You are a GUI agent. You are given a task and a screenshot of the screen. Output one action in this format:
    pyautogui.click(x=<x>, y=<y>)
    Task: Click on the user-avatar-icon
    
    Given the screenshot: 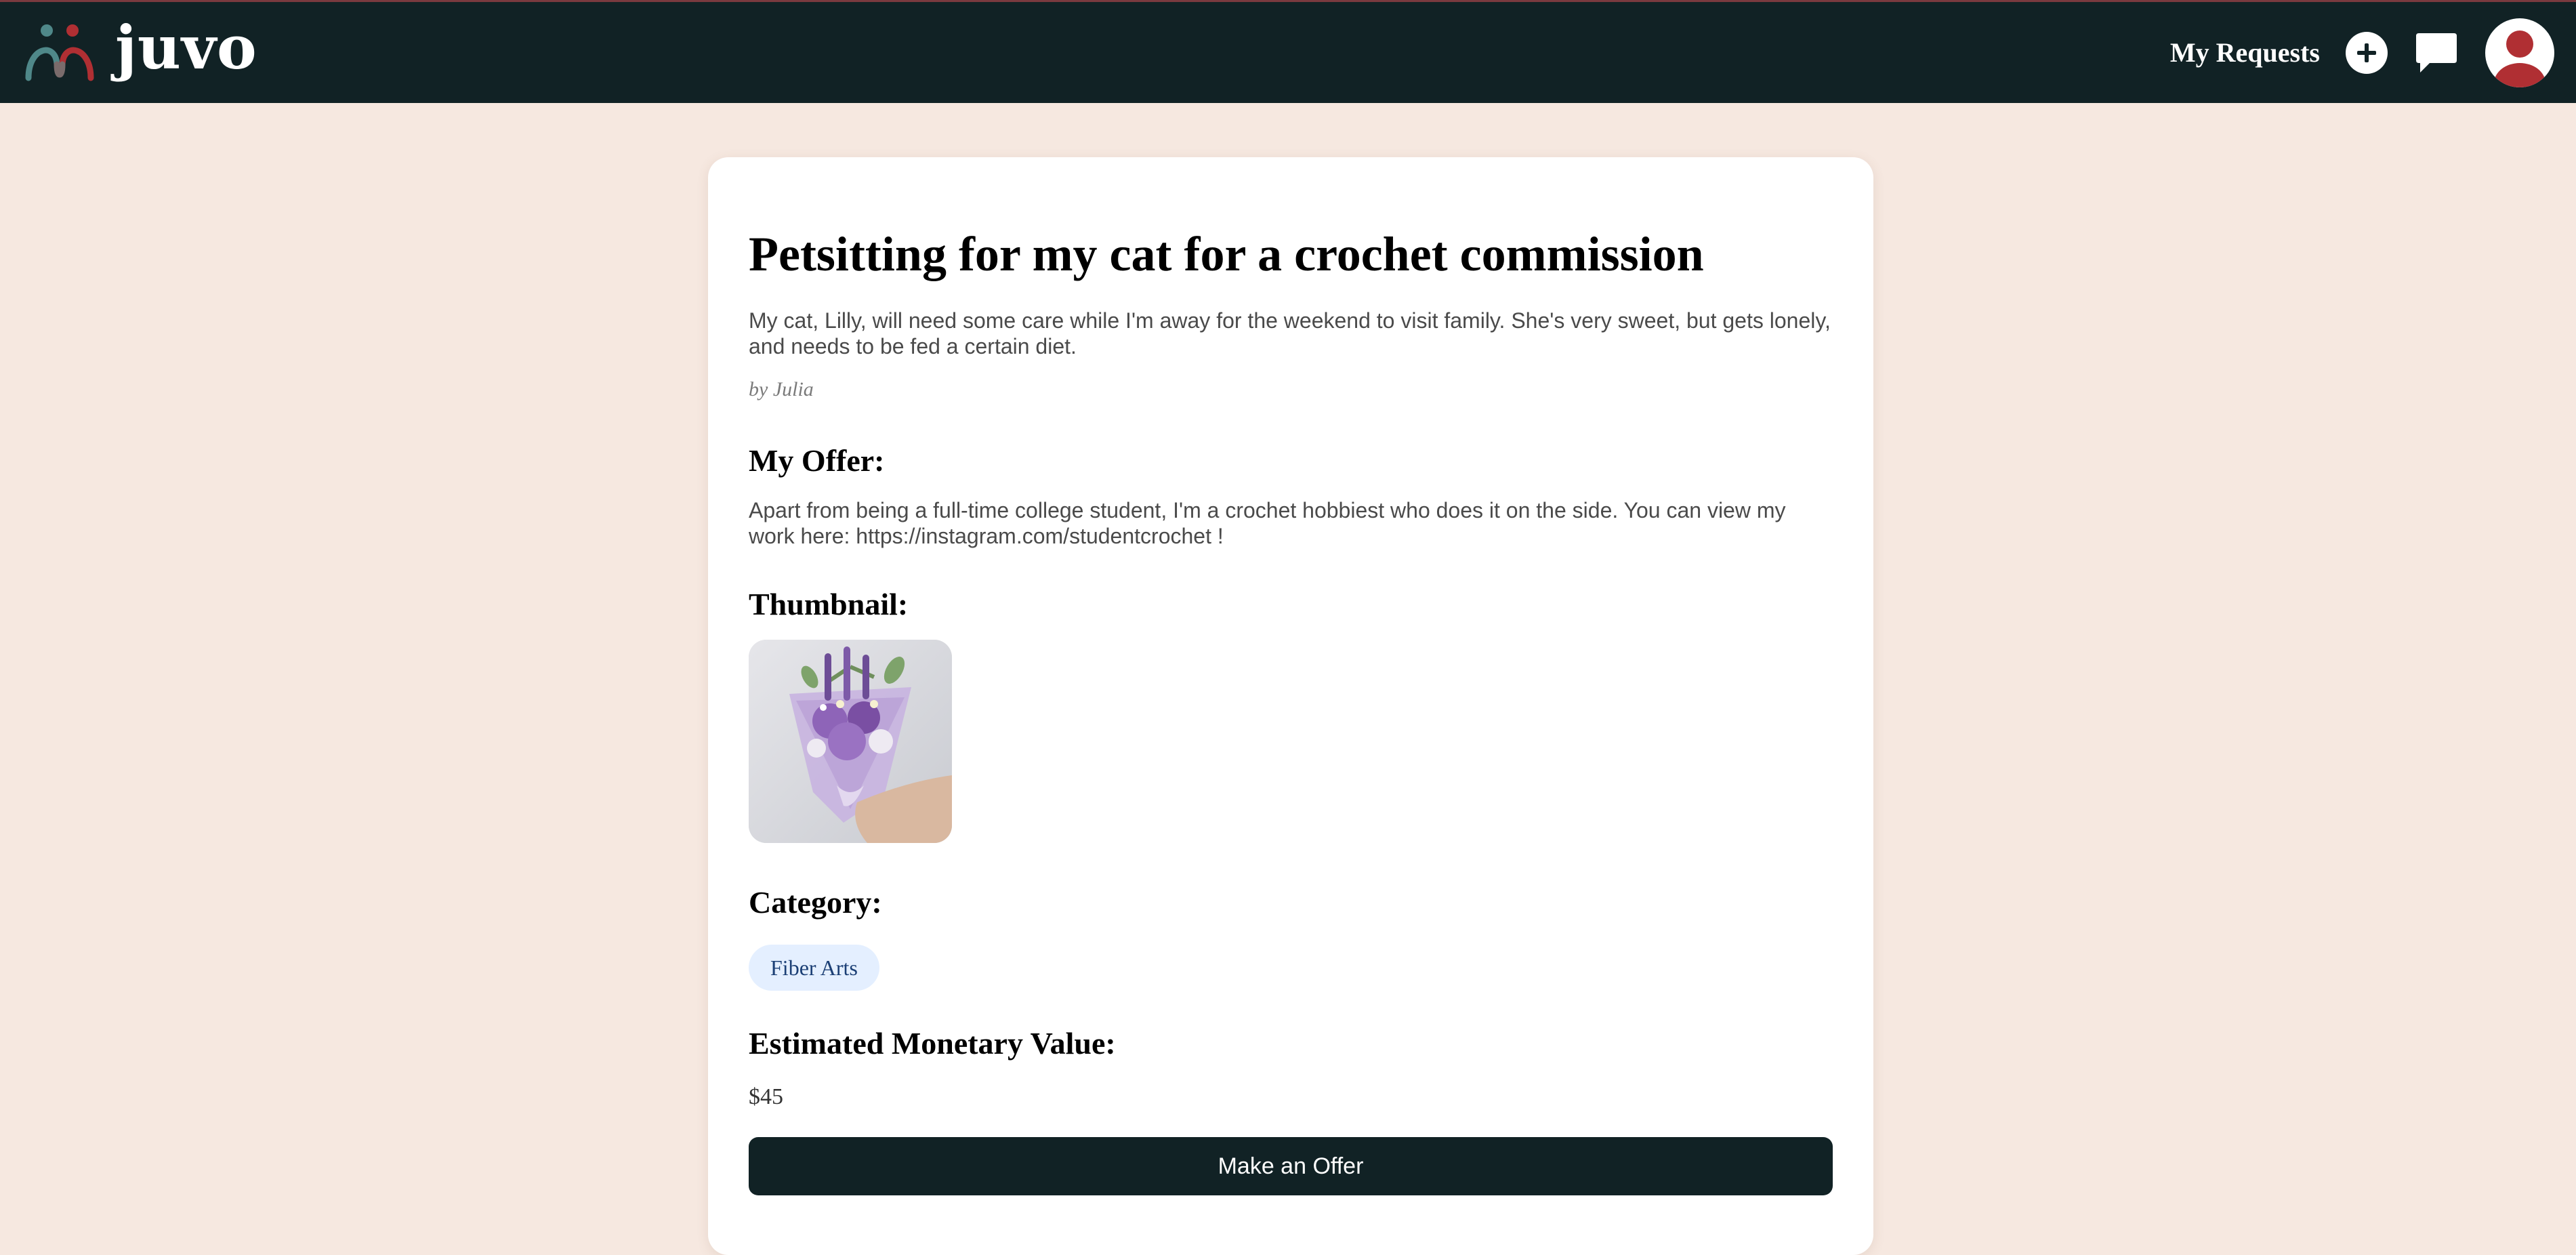 What is the action you would take?
    pyautogui.click(x=2520, y=58)
    